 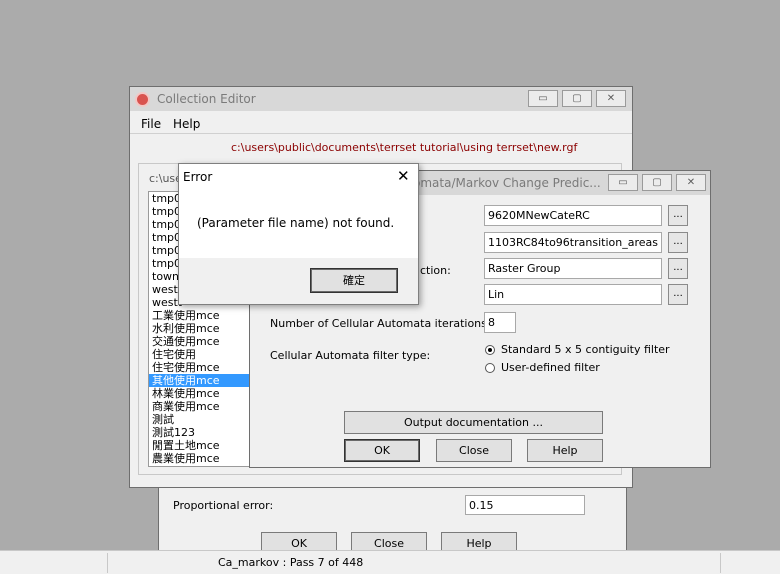 What do you see at coordinates (199, 315) in the screenshot?
I see `list-item: 工業使用mce` at bounding box center [199, 315].